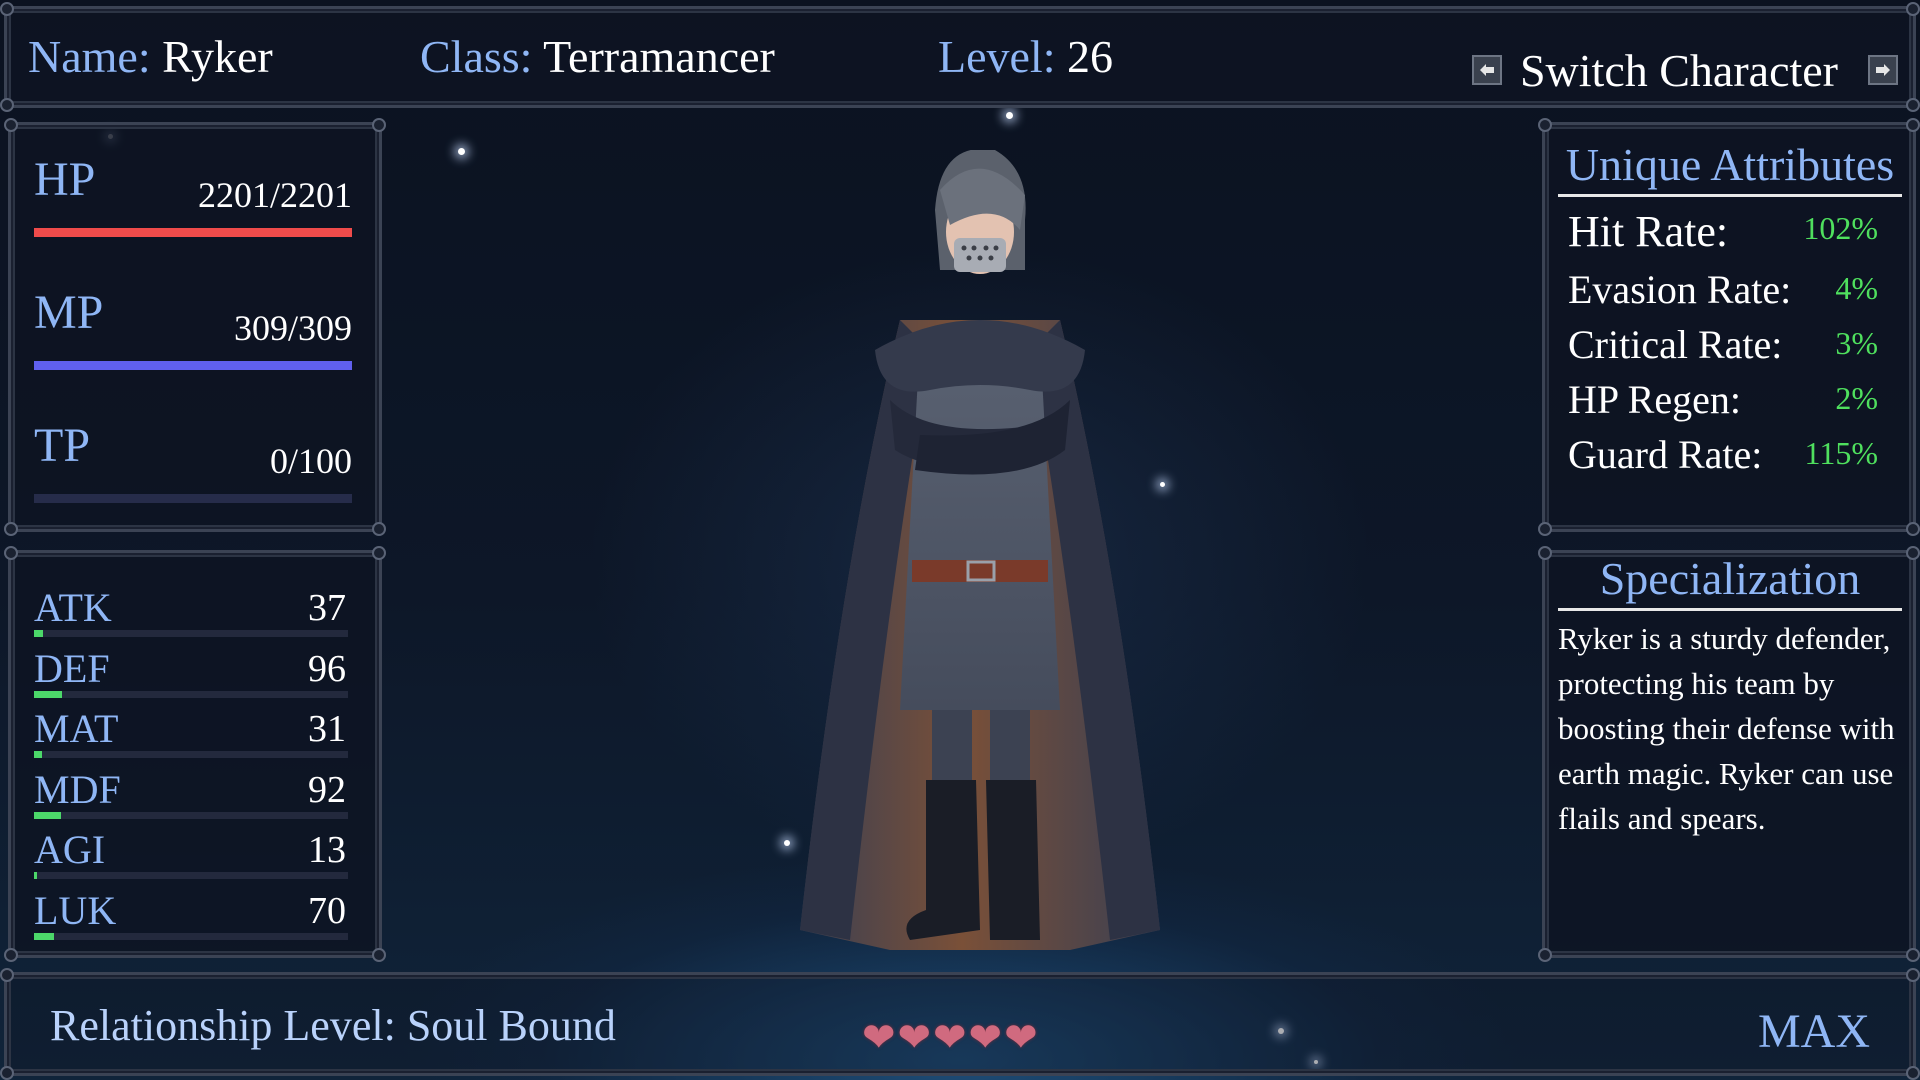 The image size is (1920, 1080). I want to click on arrow-left-icon, so click(1486, 70).